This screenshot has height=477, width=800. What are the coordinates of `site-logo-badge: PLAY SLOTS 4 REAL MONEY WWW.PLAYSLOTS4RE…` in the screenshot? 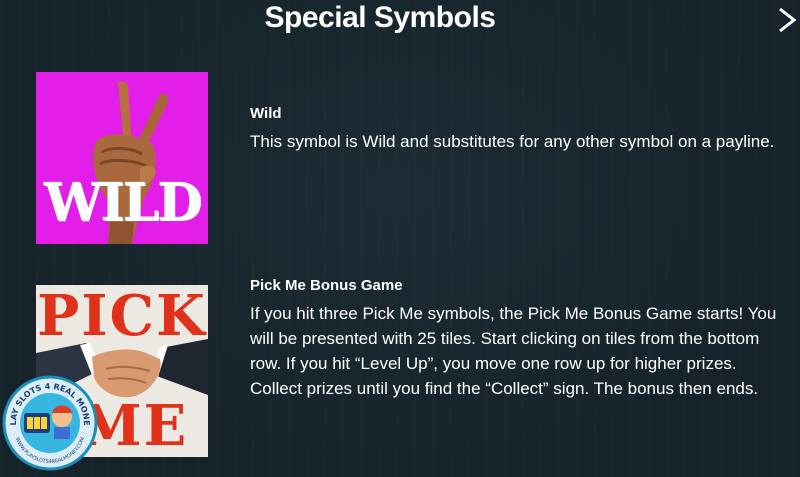 It's located at (50, 423).